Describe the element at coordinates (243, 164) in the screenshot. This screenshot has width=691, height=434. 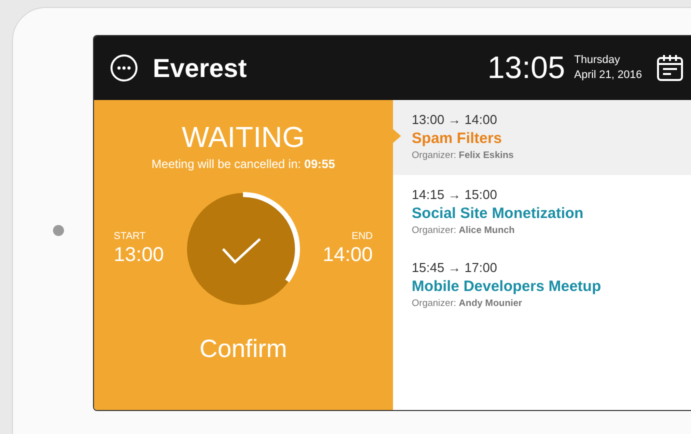
I see `countdown-text: Meeting will be cancelled in: 09:55` at that location.